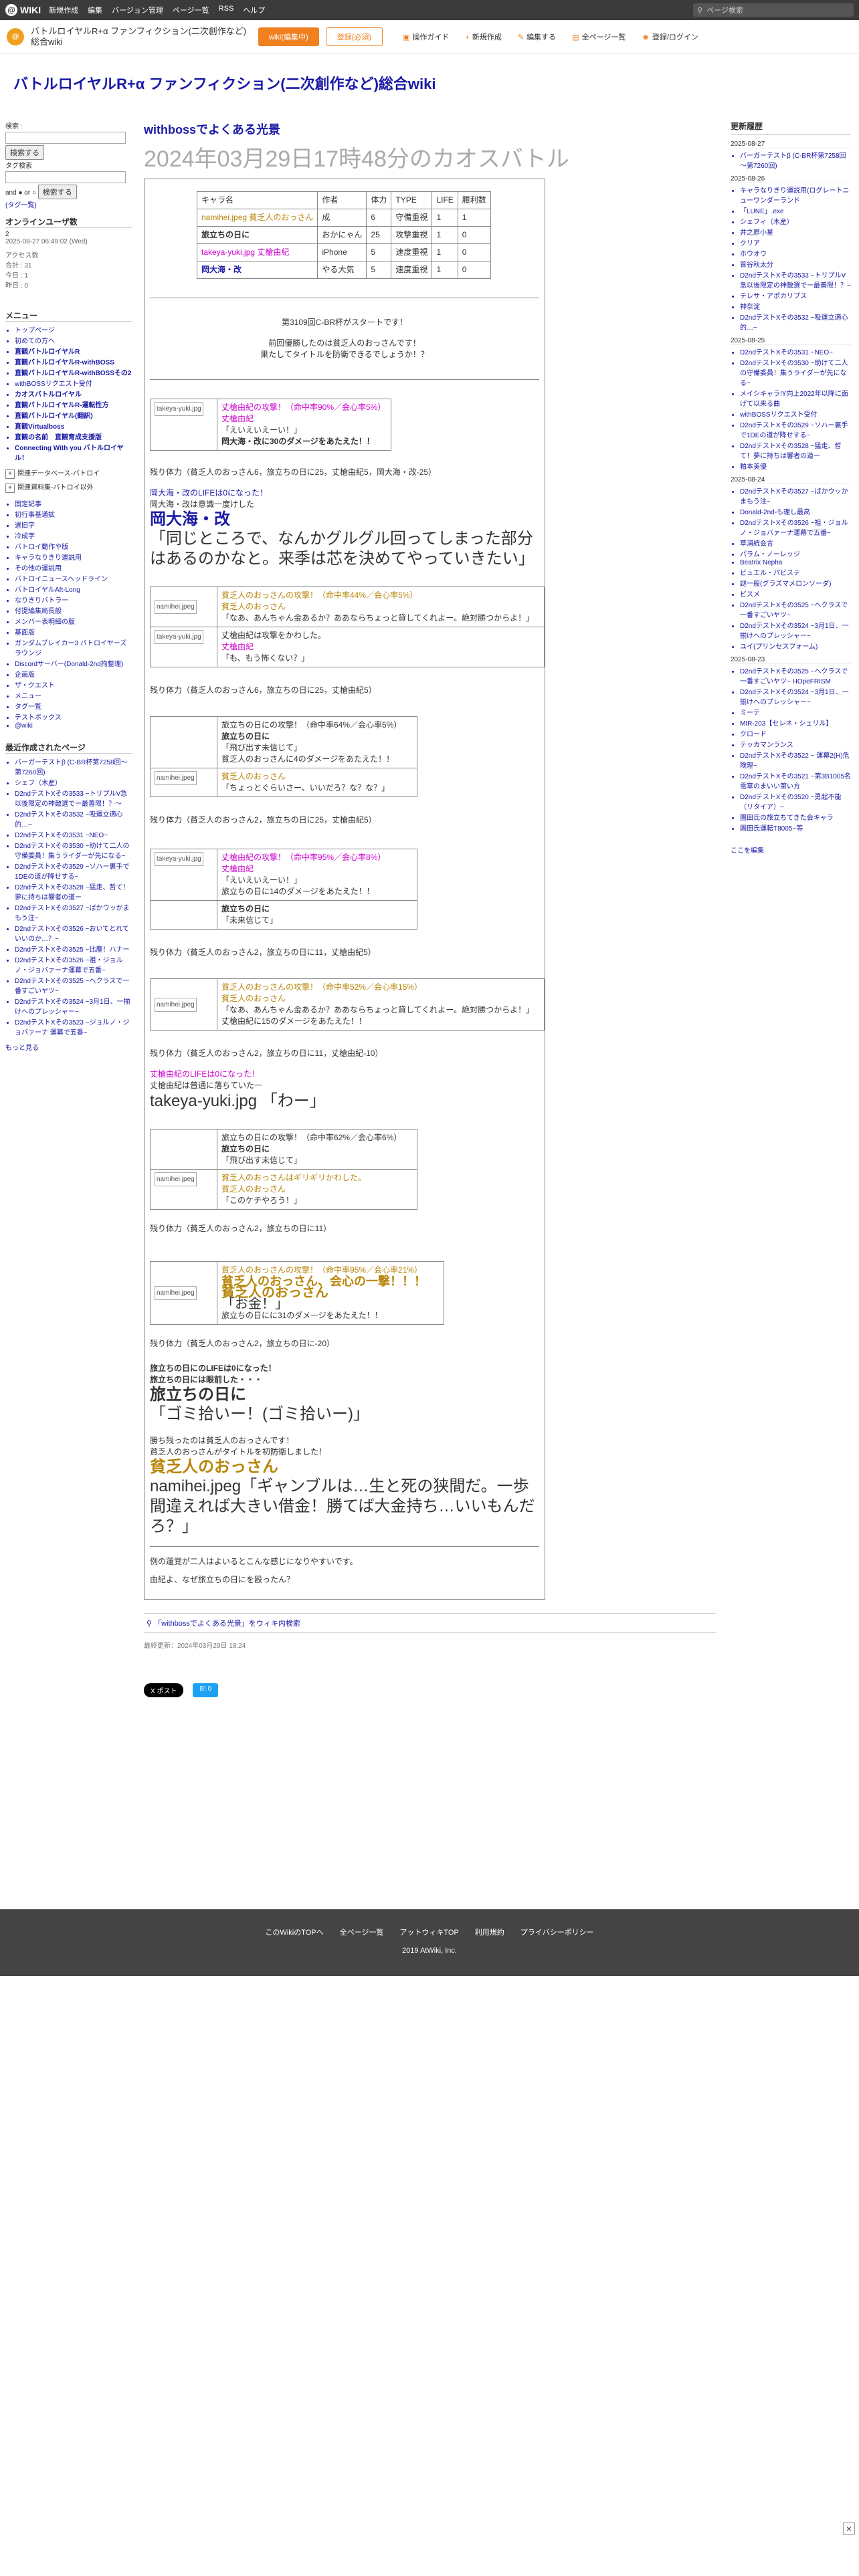  I want to click on tree-item: なりきりバトラー, so click(73, 600).